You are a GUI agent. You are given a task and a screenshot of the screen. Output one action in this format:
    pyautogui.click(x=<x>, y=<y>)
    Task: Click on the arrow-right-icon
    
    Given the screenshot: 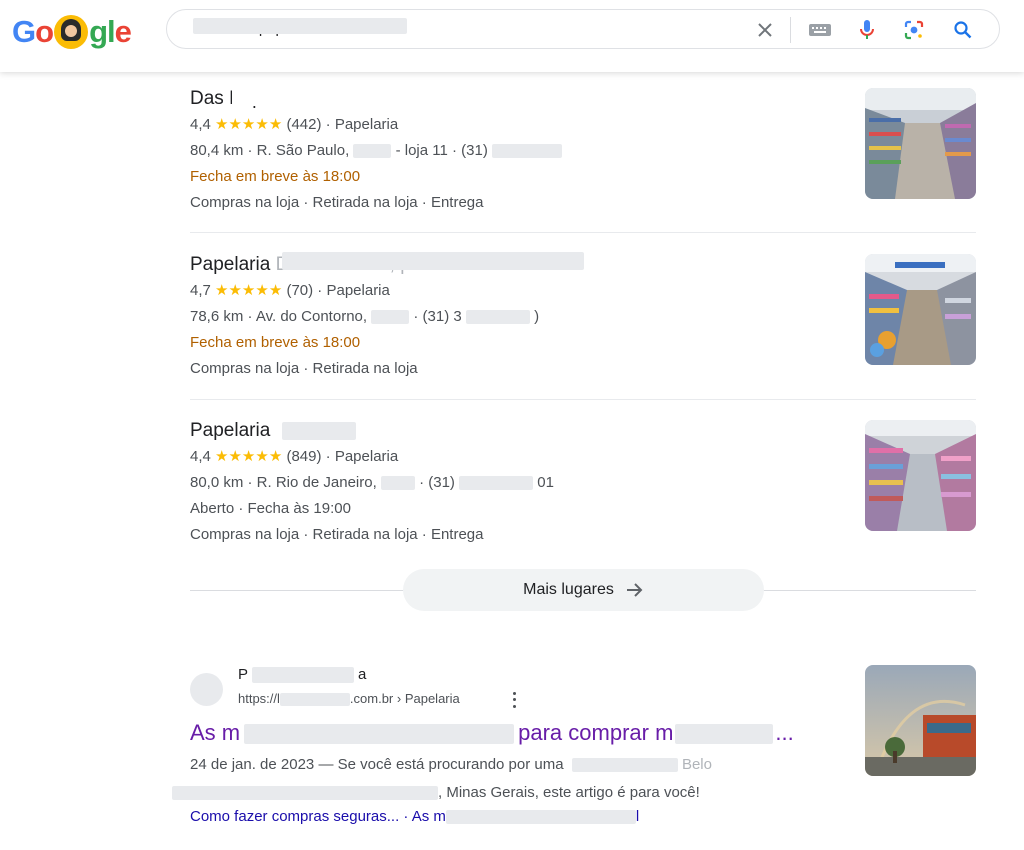 What is the action you would take?
    pyautogui.click(x=634, y=590)
    